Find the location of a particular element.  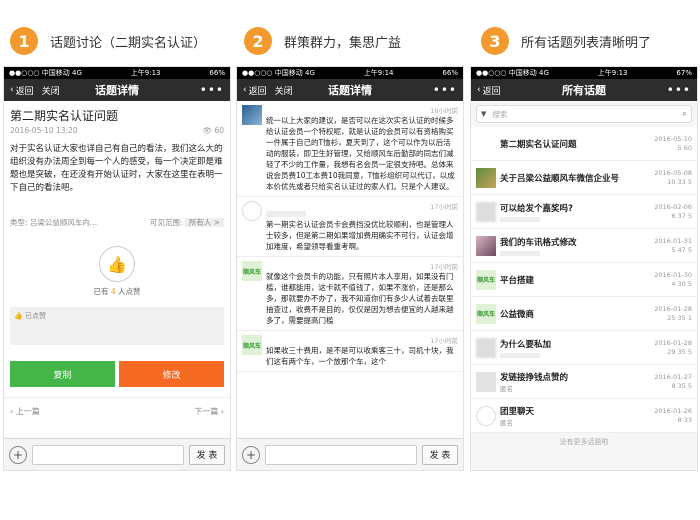

message-time: 17小时前 is located at coordinates (444, 267).